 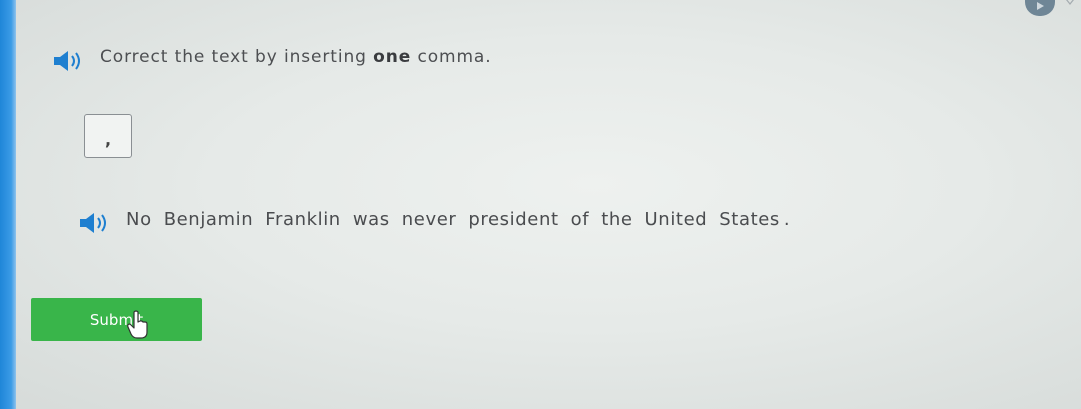 I want to click on instruction-text: Correct the text by inserting one comma., so click(x=296, y=57).